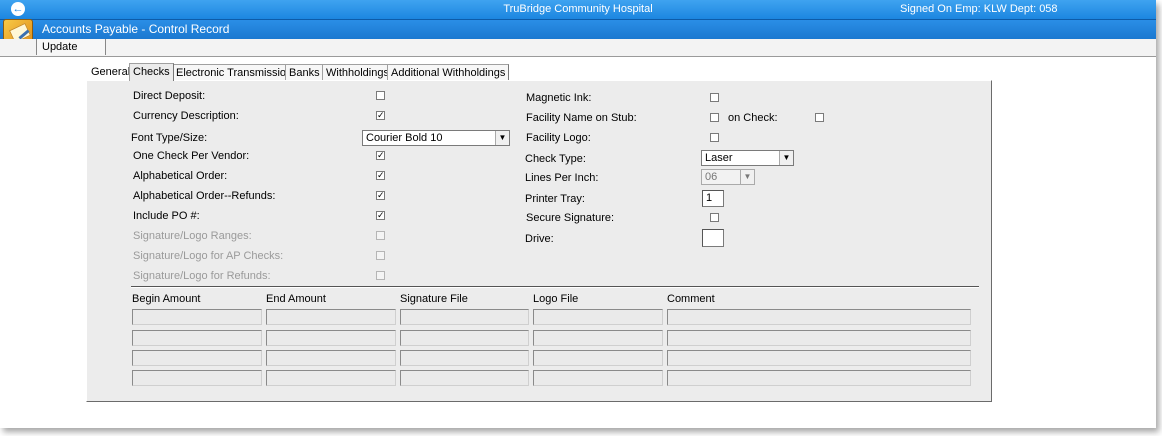 The width and height of the screenshot is (1162, 436). What do you see at coordinates (979, 9) in the screenshot?
I see `signon-status: Signed On Emp: KLW Dept: 058` at bounding box center [979, 9].